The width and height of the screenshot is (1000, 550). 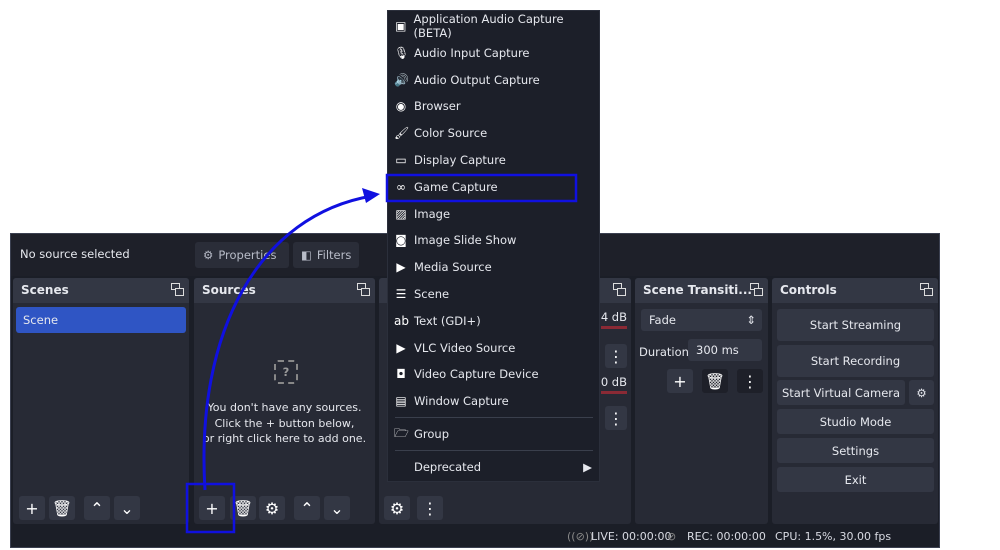 I want to click on highlight-game-capture, so click(x=481, y=188).